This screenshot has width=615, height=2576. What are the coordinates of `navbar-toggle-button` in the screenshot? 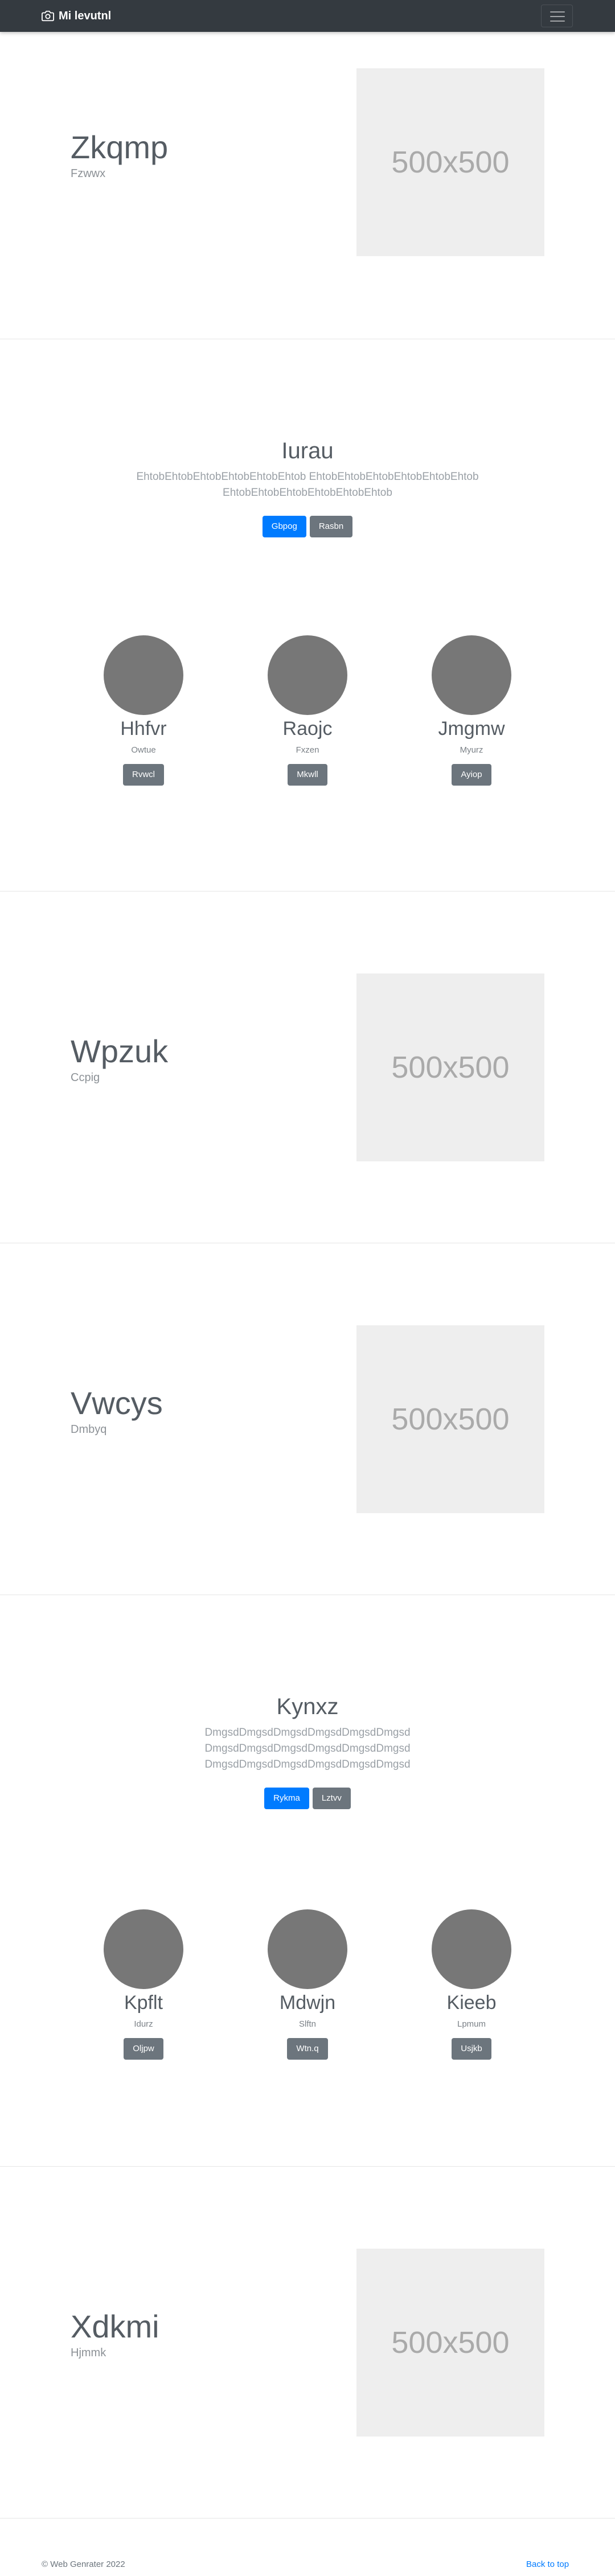 It's located at (557, 16).